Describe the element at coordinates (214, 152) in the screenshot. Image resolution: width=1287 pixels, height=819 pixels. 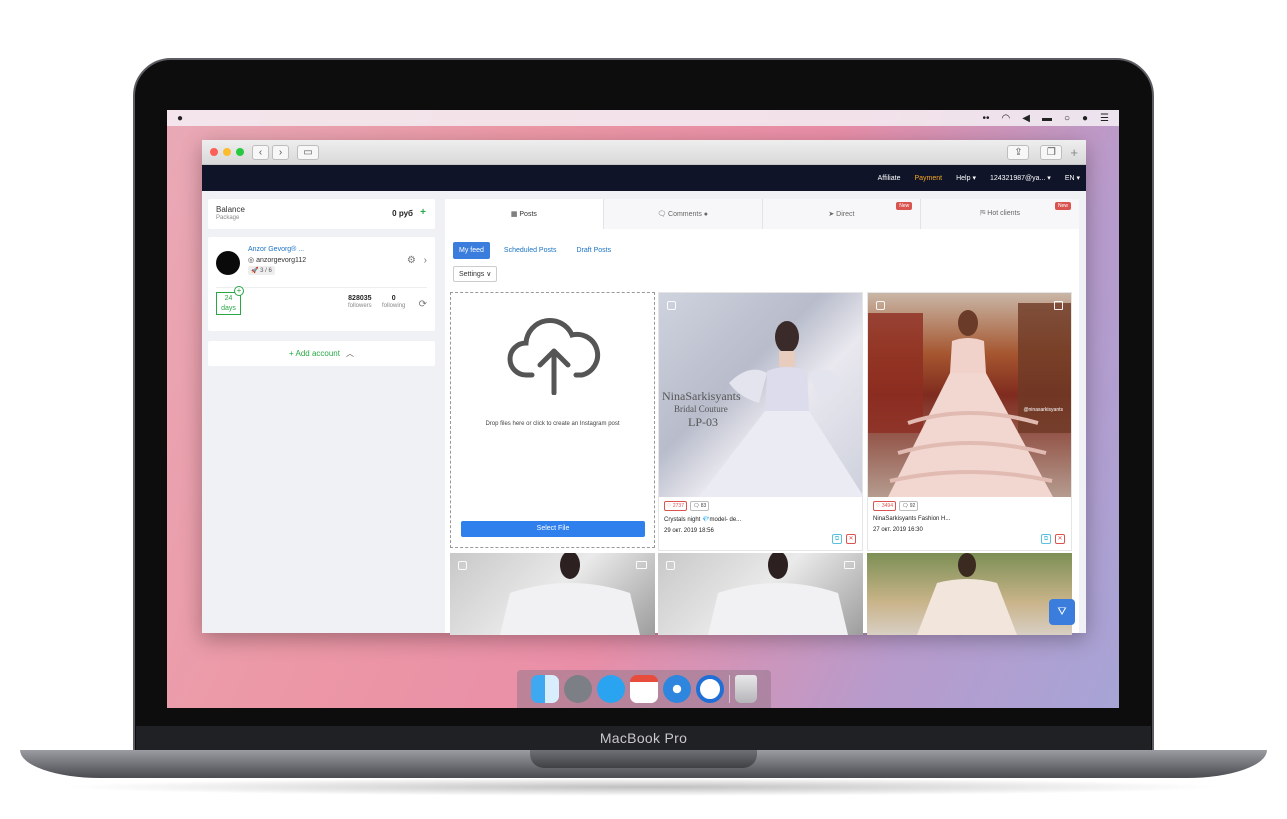
I see `close-window-icon` at that location.